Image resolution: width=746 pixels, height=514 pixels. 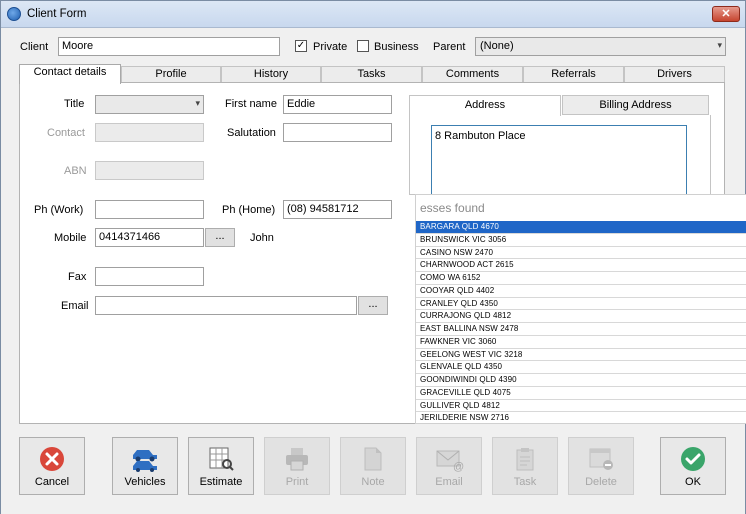 What do you see at coordinates (149, 170) in the screenshot?
I see `abn-input` at bounding box center [149, 170].